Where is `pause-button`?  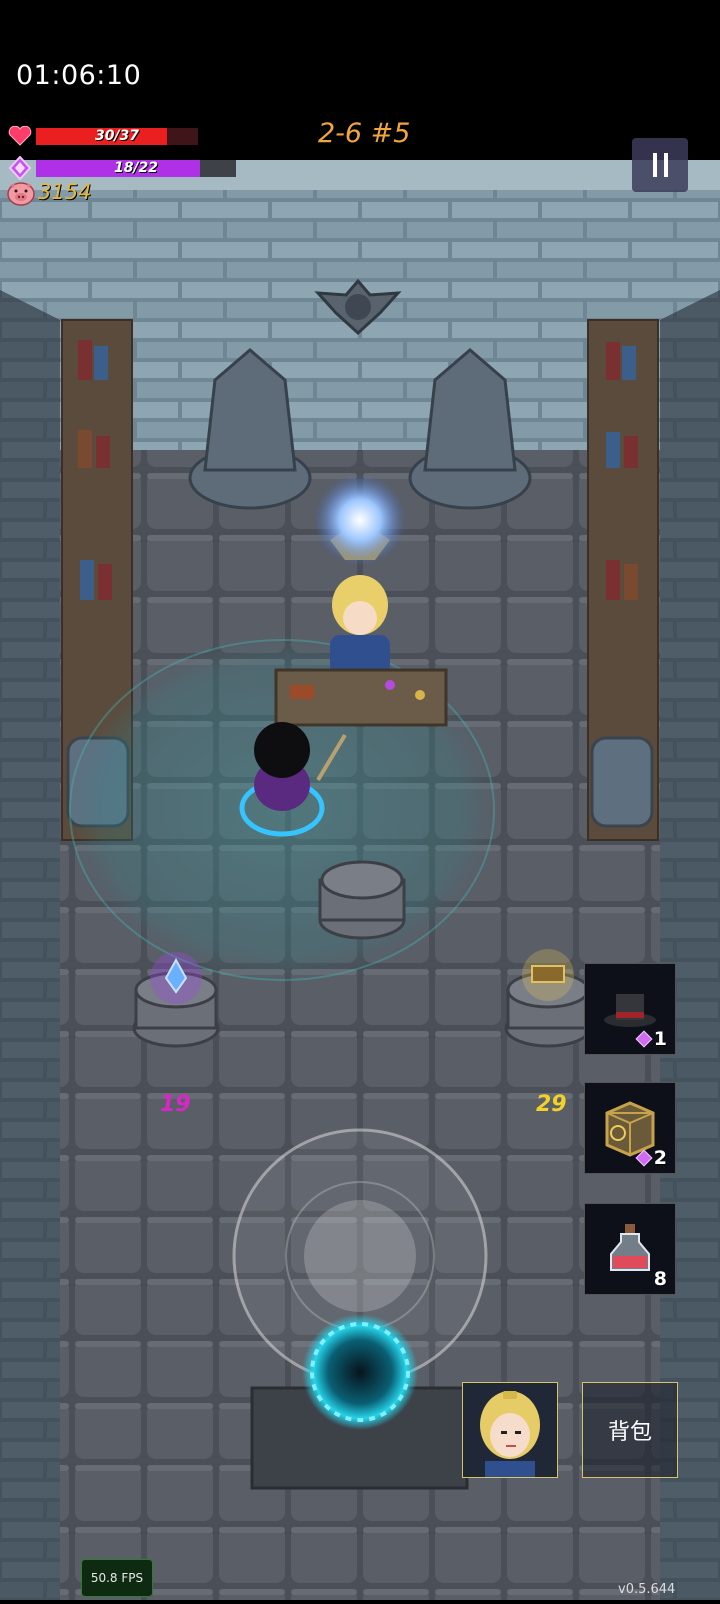
pause-button is located at coordinates (660, 165).